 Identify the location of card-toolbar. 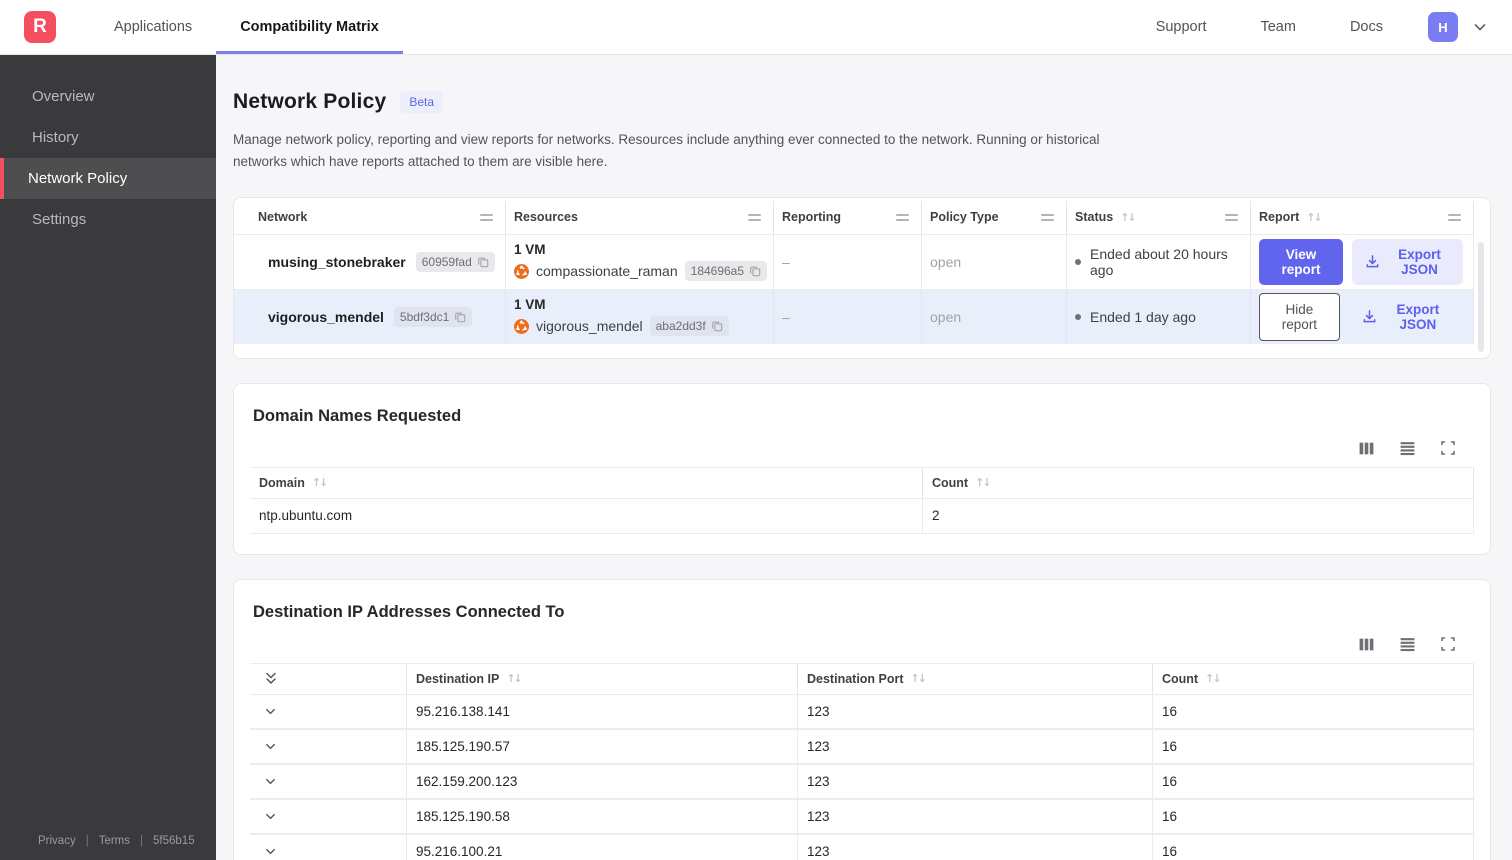
(862, 642).